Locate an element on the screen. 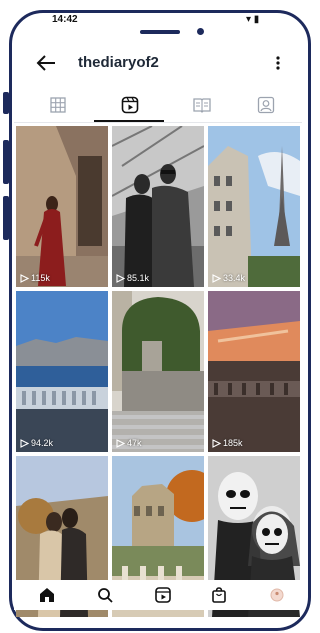 The width and height of the screenshot is (320, 633). more-options-button is located at coordinates (278, 63).